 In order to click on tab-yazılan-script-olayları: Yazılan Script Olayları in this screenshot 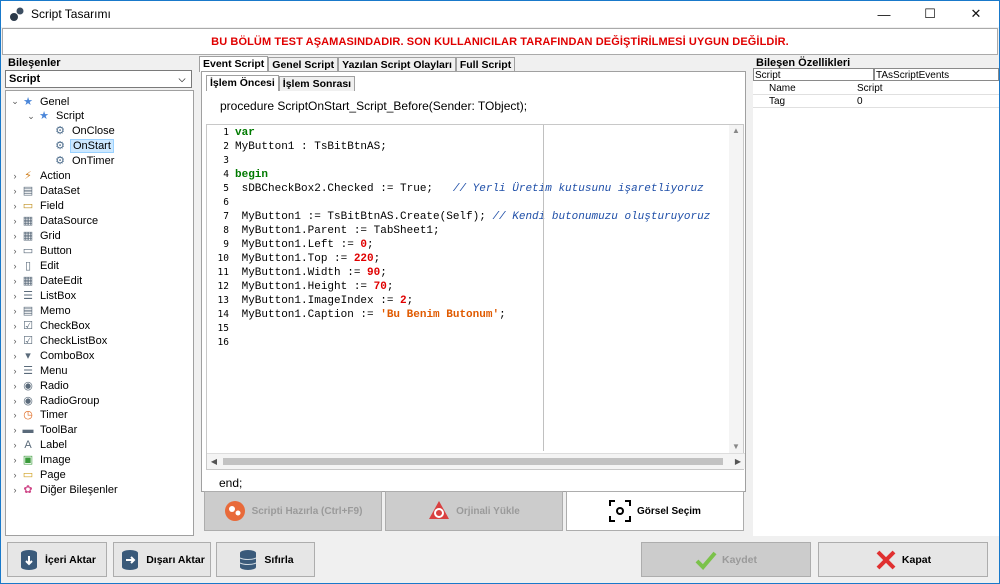, I will do `click(397, 64)`.